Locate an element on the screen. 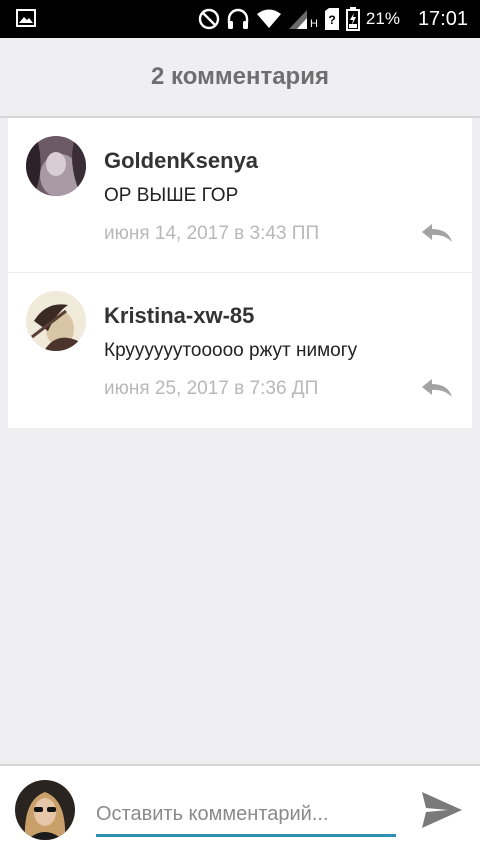 Image resolution: width=480 pixels, height=856 pixels. comment-author: Kristina-xw-85 is located at coordinates (179, 316).